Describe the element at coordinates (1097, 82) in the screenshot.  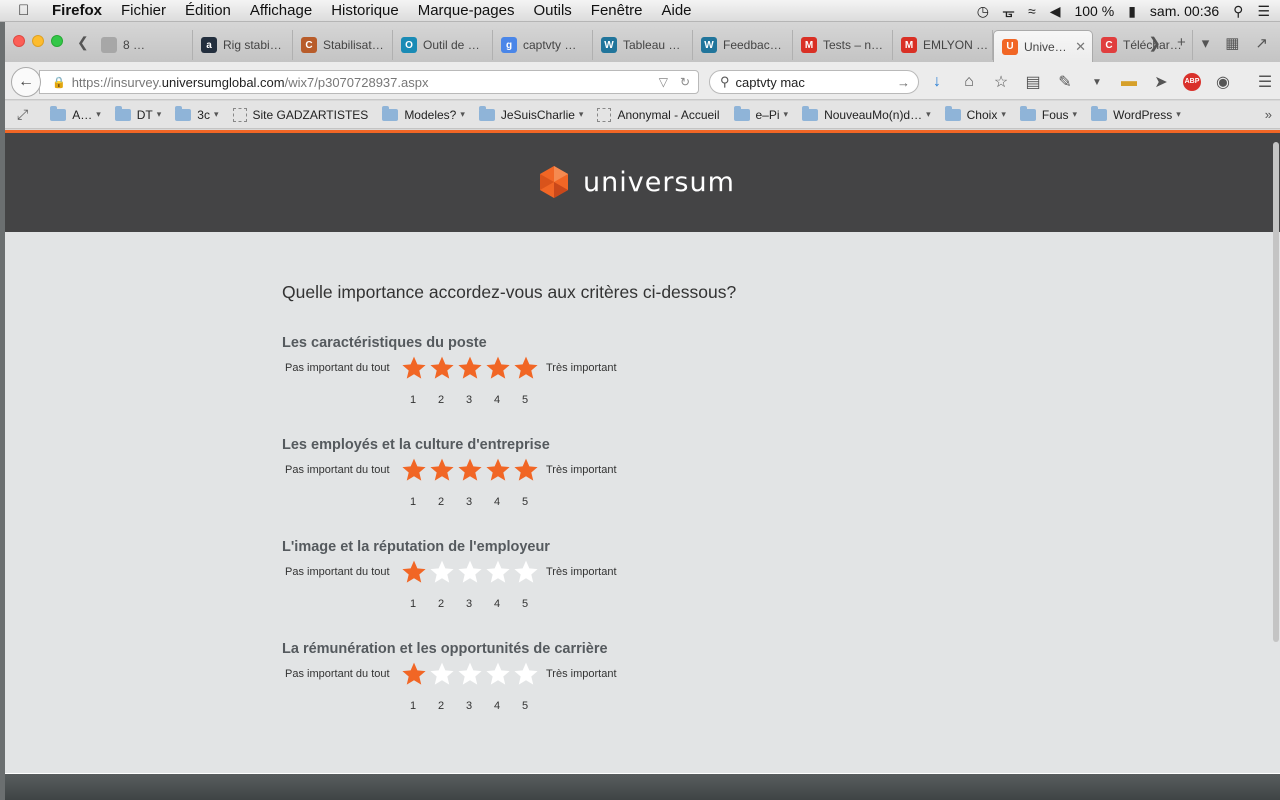
I see `dropdown-caret-icon: ▼` at that location.